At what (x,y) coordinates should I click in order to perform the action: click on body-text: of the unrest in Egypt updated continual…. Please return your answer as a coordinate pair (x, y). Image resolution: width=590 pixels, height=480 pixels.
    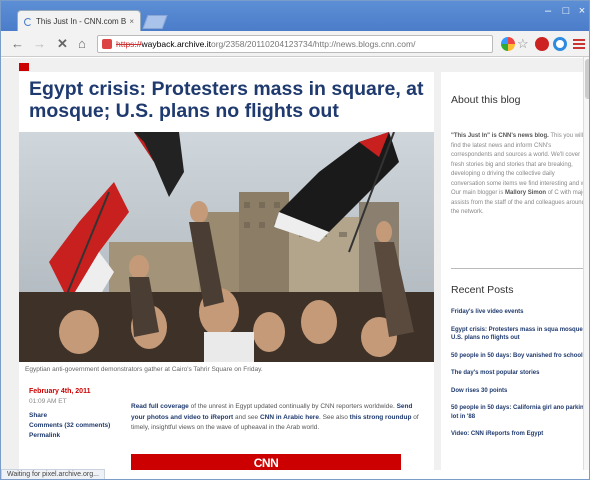
    Looking at the image, I should click on (292, 406).